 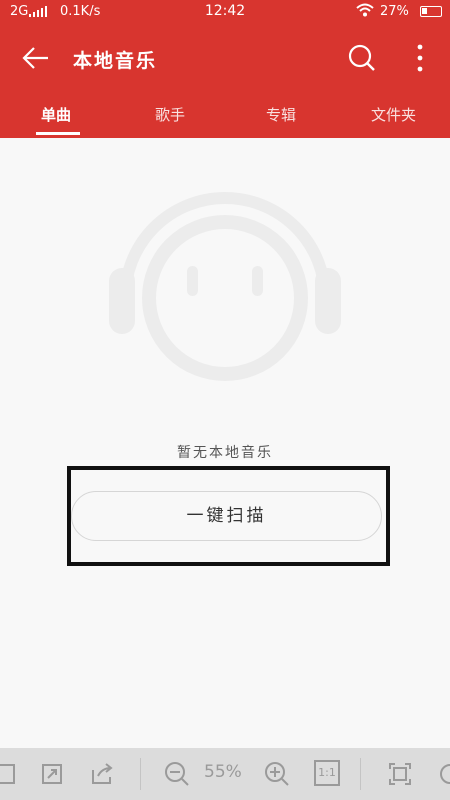 I want to click on share-icon, so click(x=102, y=774).